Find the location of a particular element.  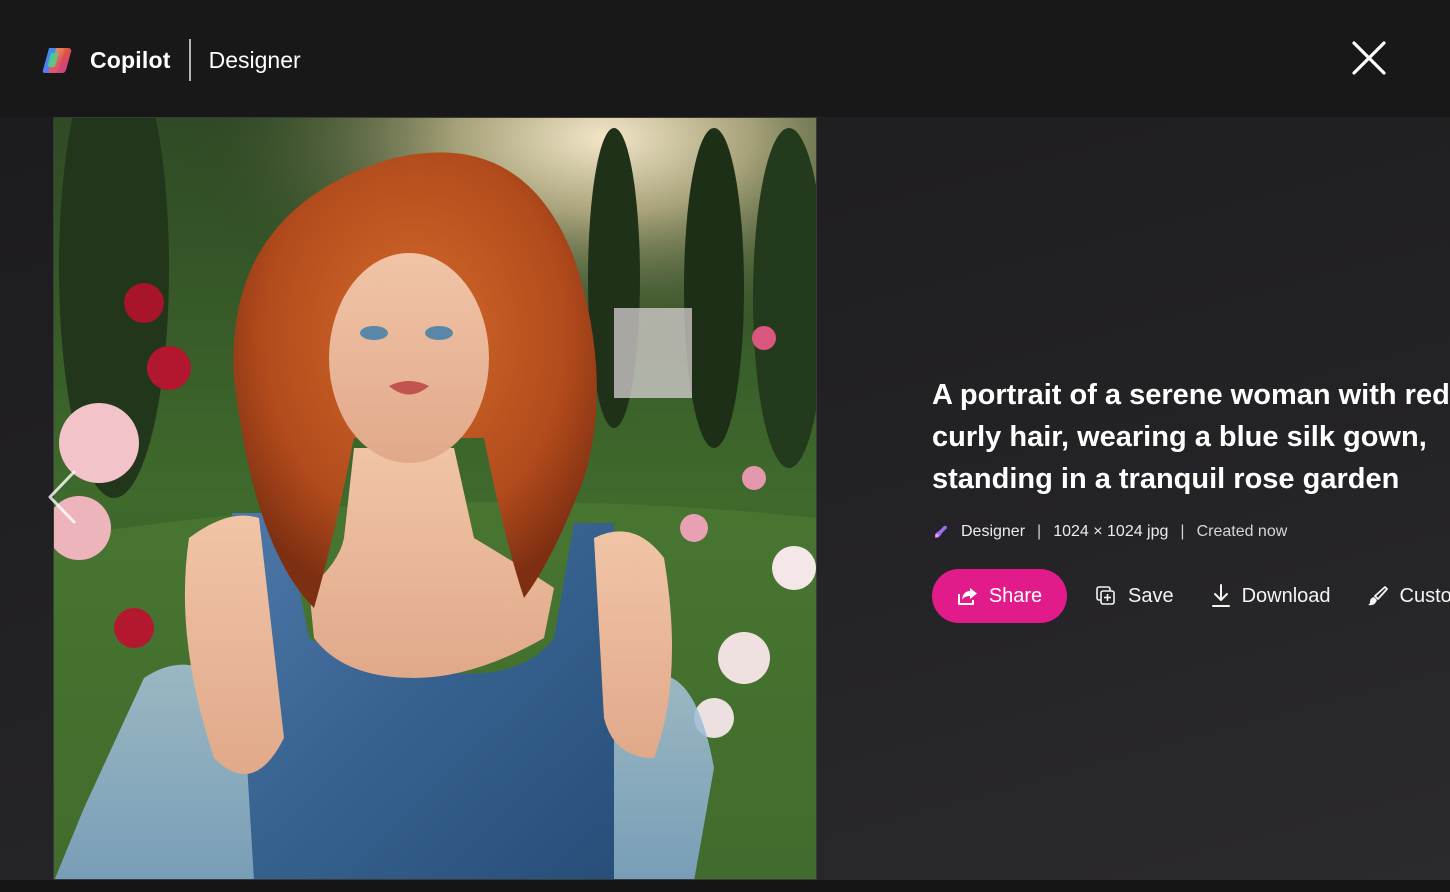

image-dimensions: 1024 × 1024 jpg is located at coordinates (1111, 531).